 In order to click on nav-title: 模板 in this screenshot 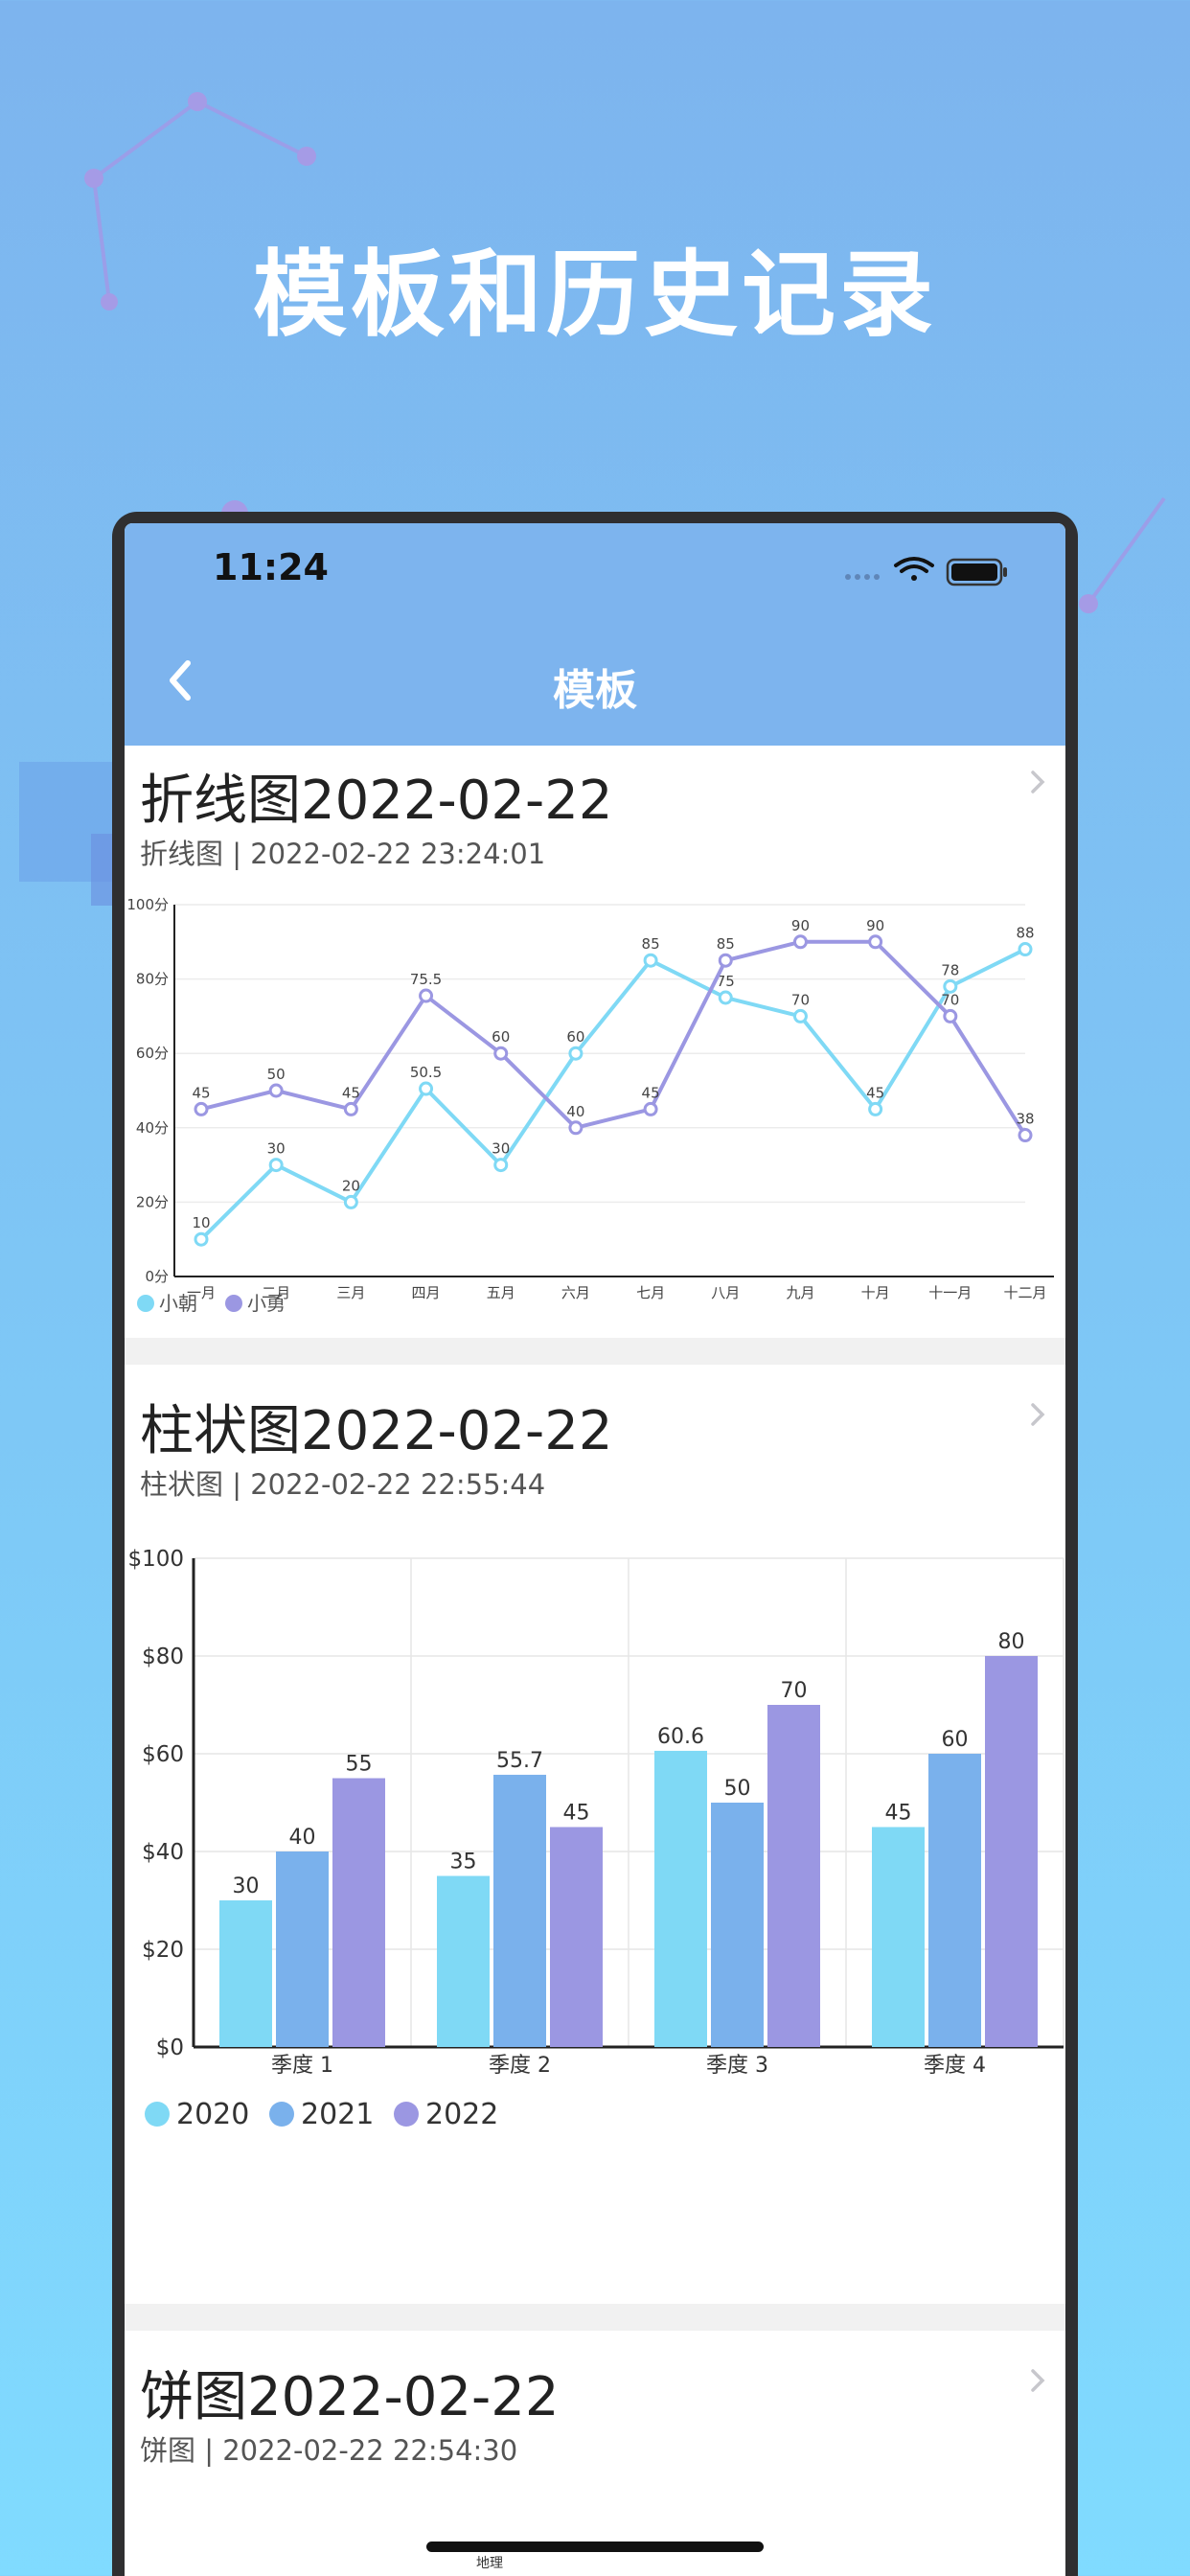, I will do `click(595, 690)`.